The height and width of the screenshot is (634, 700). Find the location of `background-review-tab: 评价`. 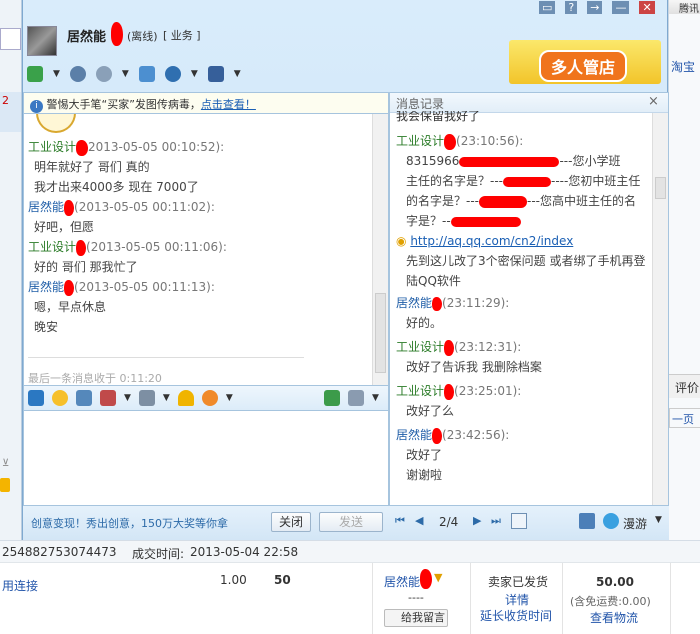

background-review-tab: 评价 is located at coordinates (684, 386).